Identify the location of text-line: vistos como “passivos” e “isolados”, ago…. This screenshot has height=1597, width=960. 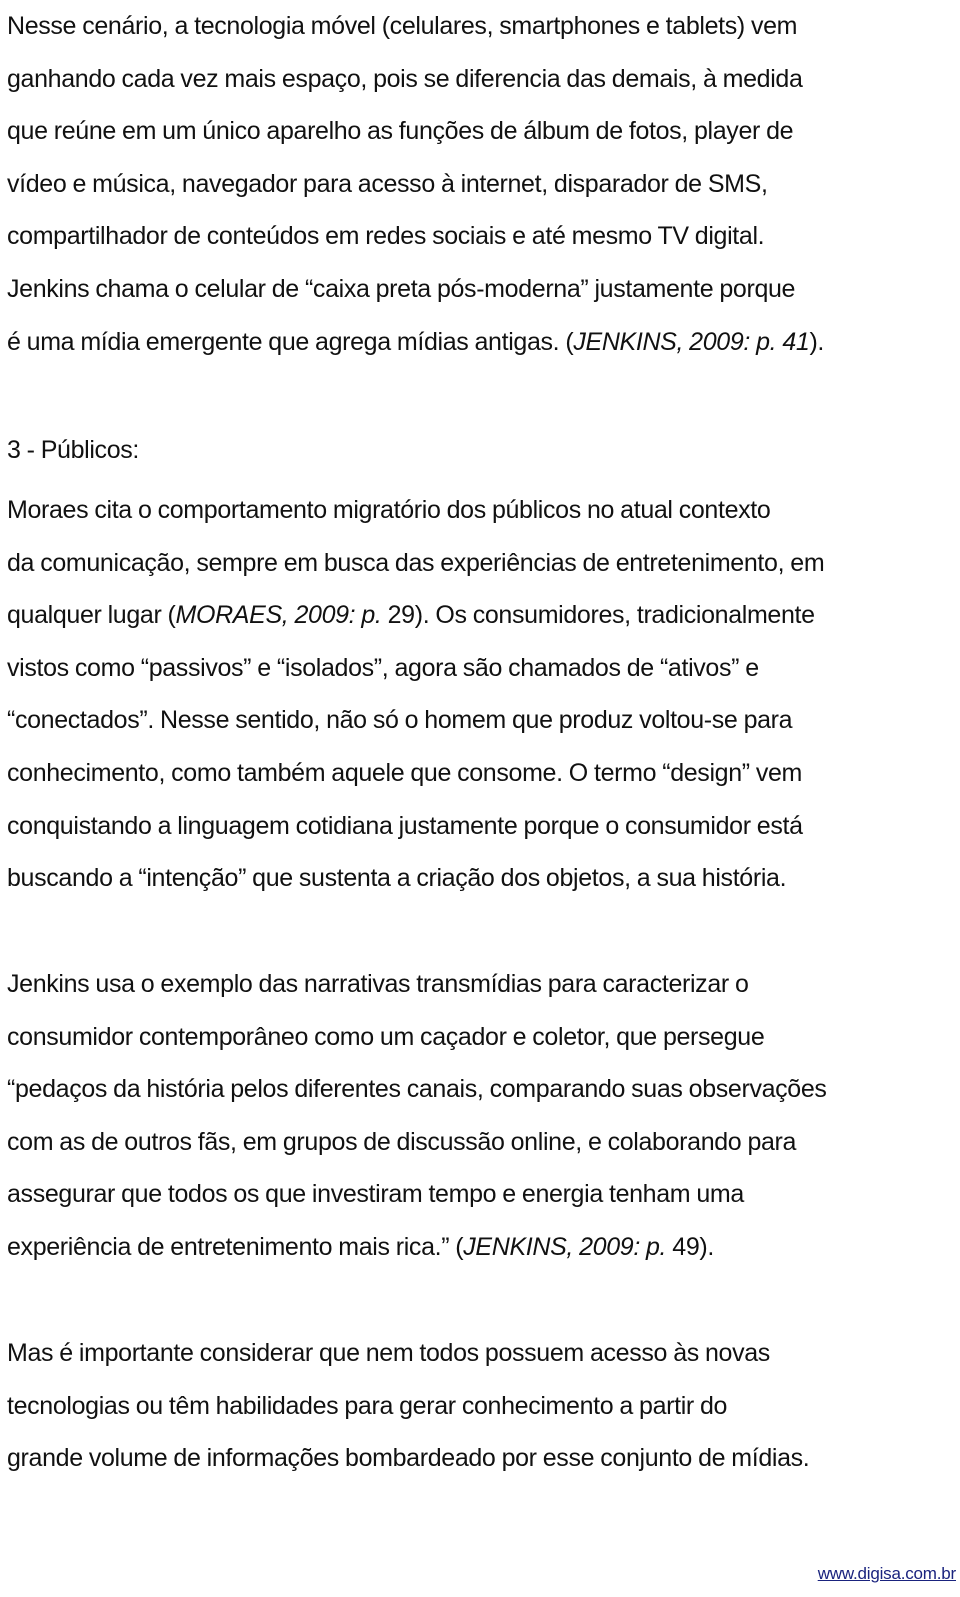
(383, 667).